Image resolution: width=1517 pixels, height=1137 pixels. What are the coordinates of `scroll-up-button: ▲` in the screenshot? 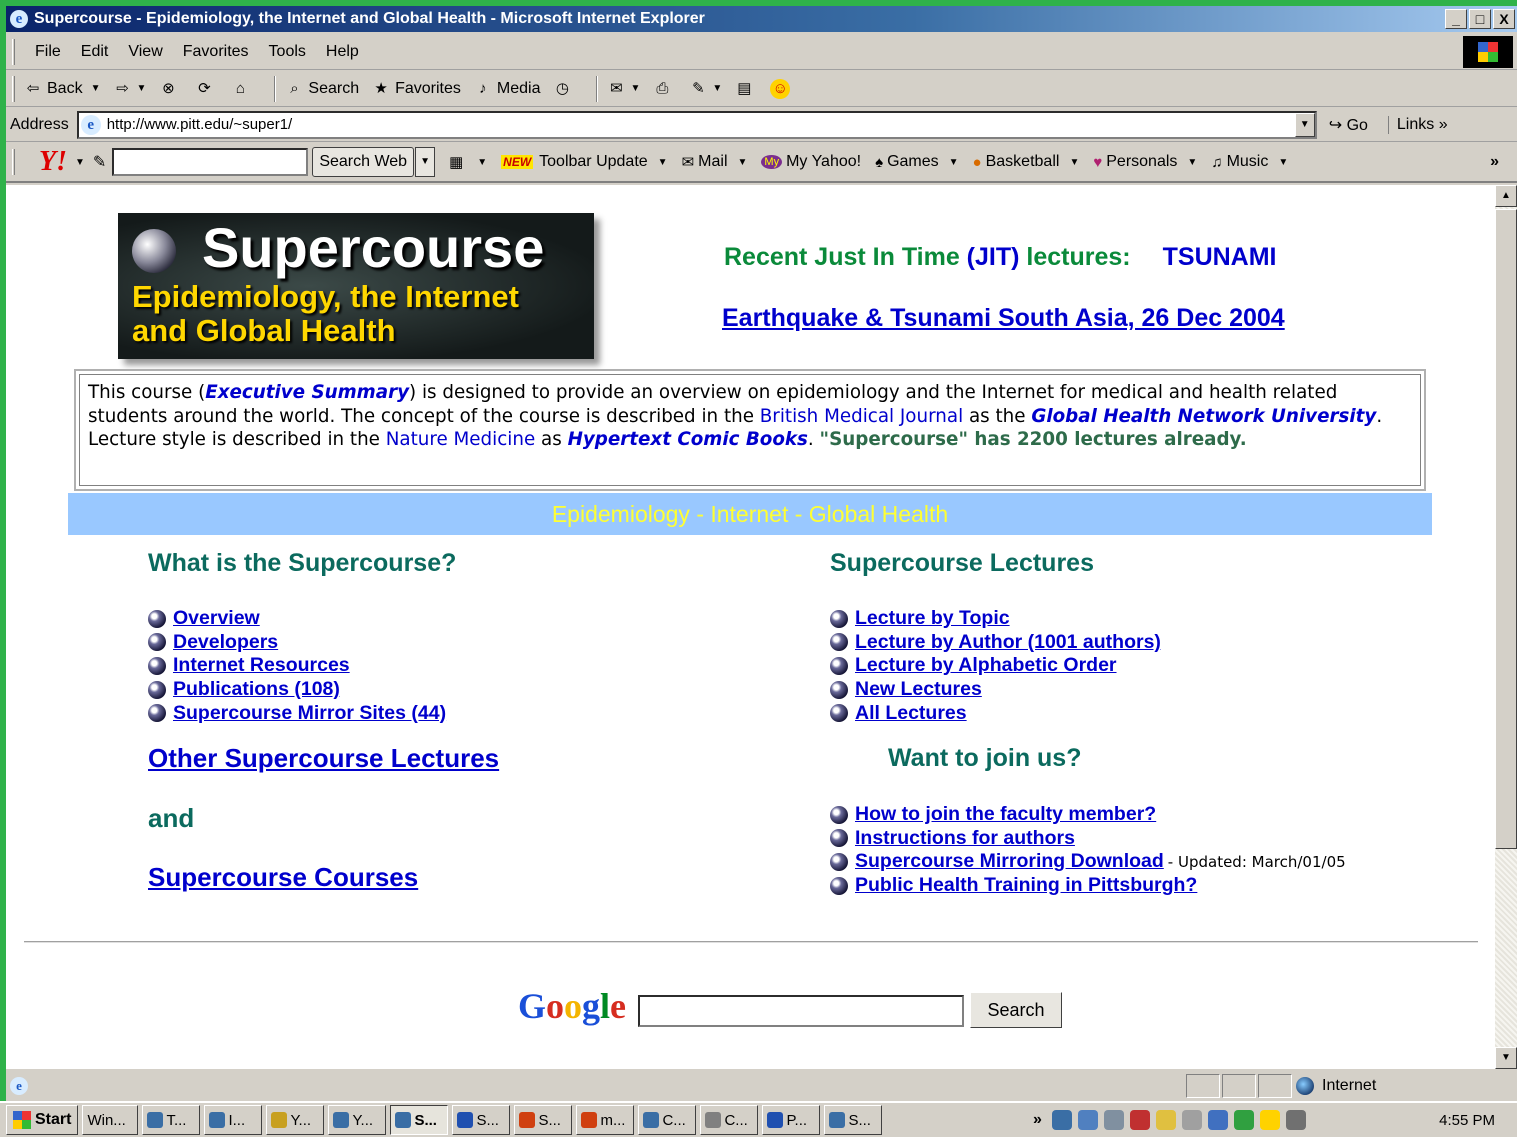 It's located at (1506, 196).